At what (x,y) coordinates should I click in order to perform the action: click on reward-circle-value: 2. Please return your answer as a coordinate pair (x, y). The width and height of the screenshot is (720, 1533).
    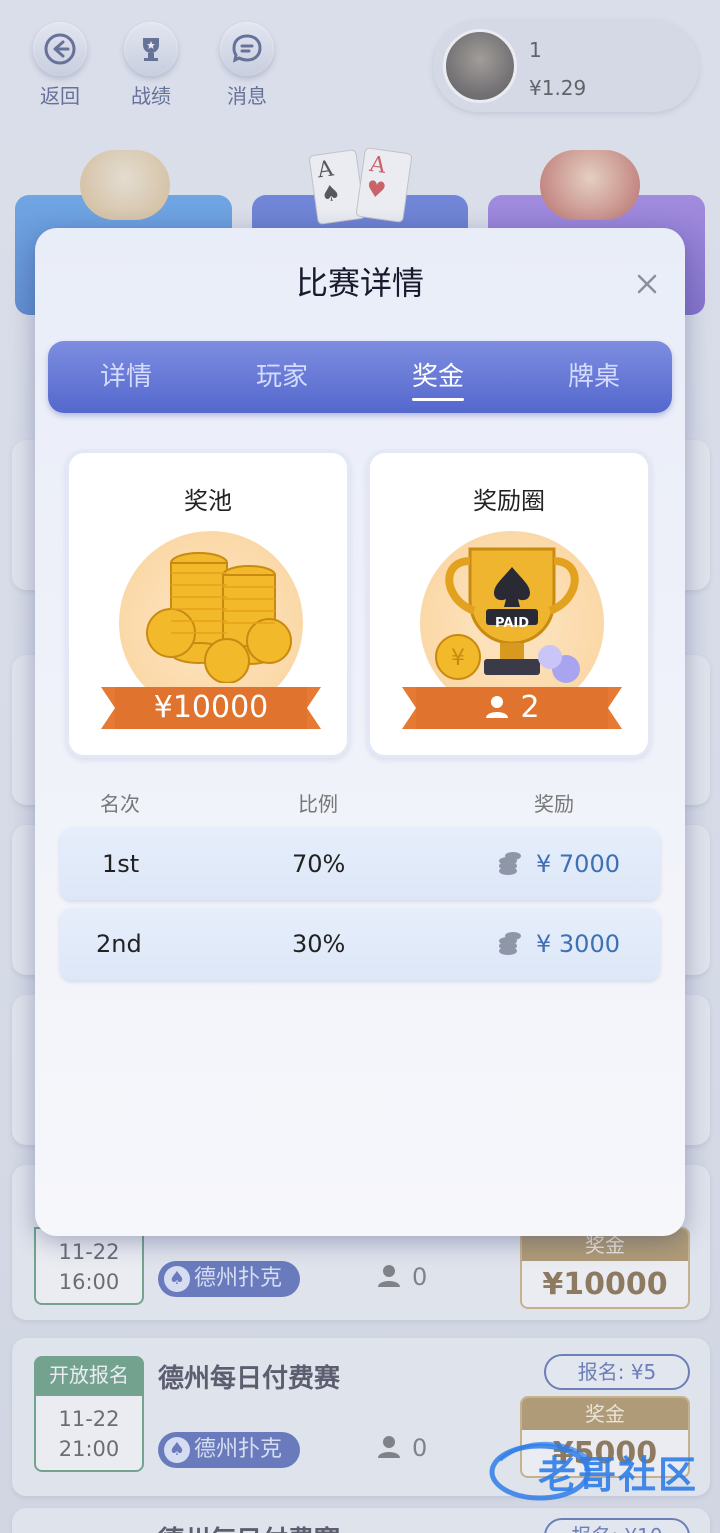
    Looking at the image, I should click on (530, 707).